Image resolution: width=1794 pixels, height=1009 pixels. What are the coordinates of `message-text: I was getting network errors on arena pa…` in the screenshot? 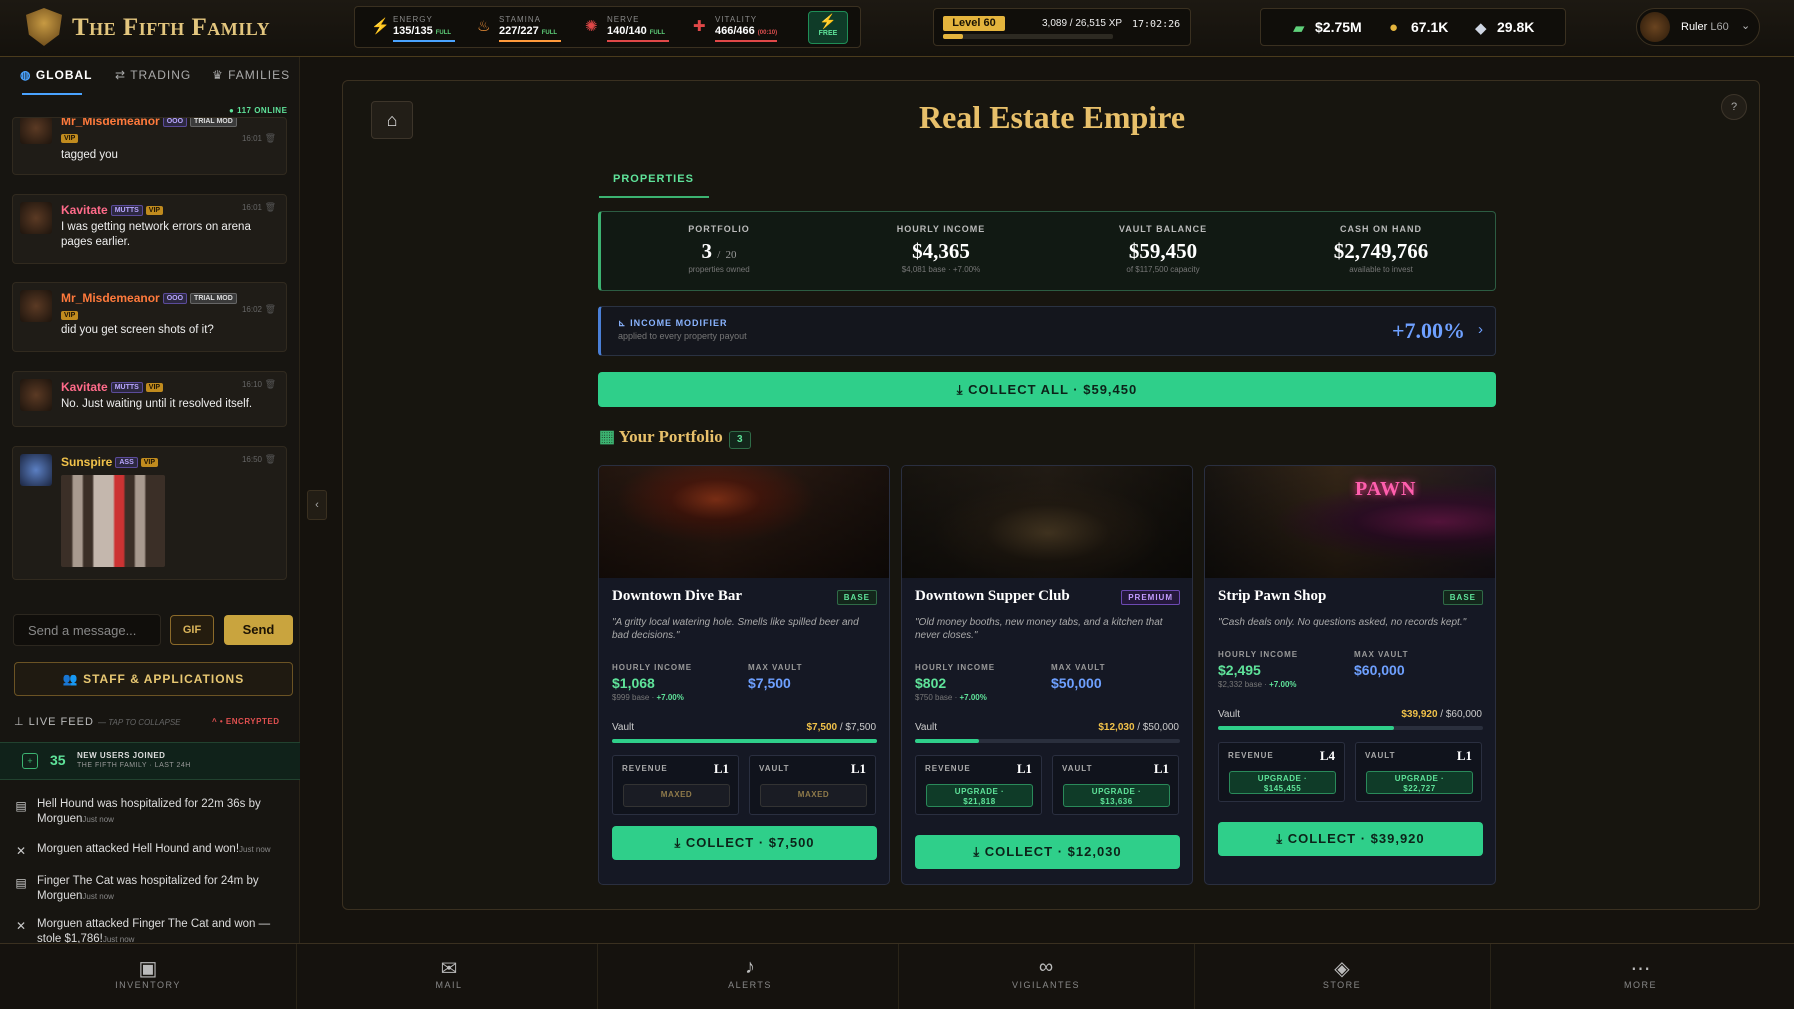 It's located at (156, 234).